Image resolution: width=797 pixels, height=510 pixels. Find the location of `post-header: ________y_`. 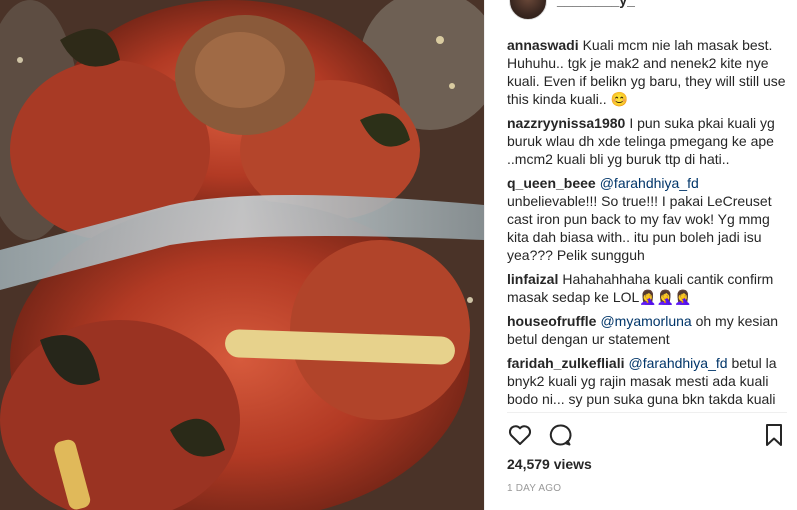

post-header: ________y_ is located at coordinates (641, 10).